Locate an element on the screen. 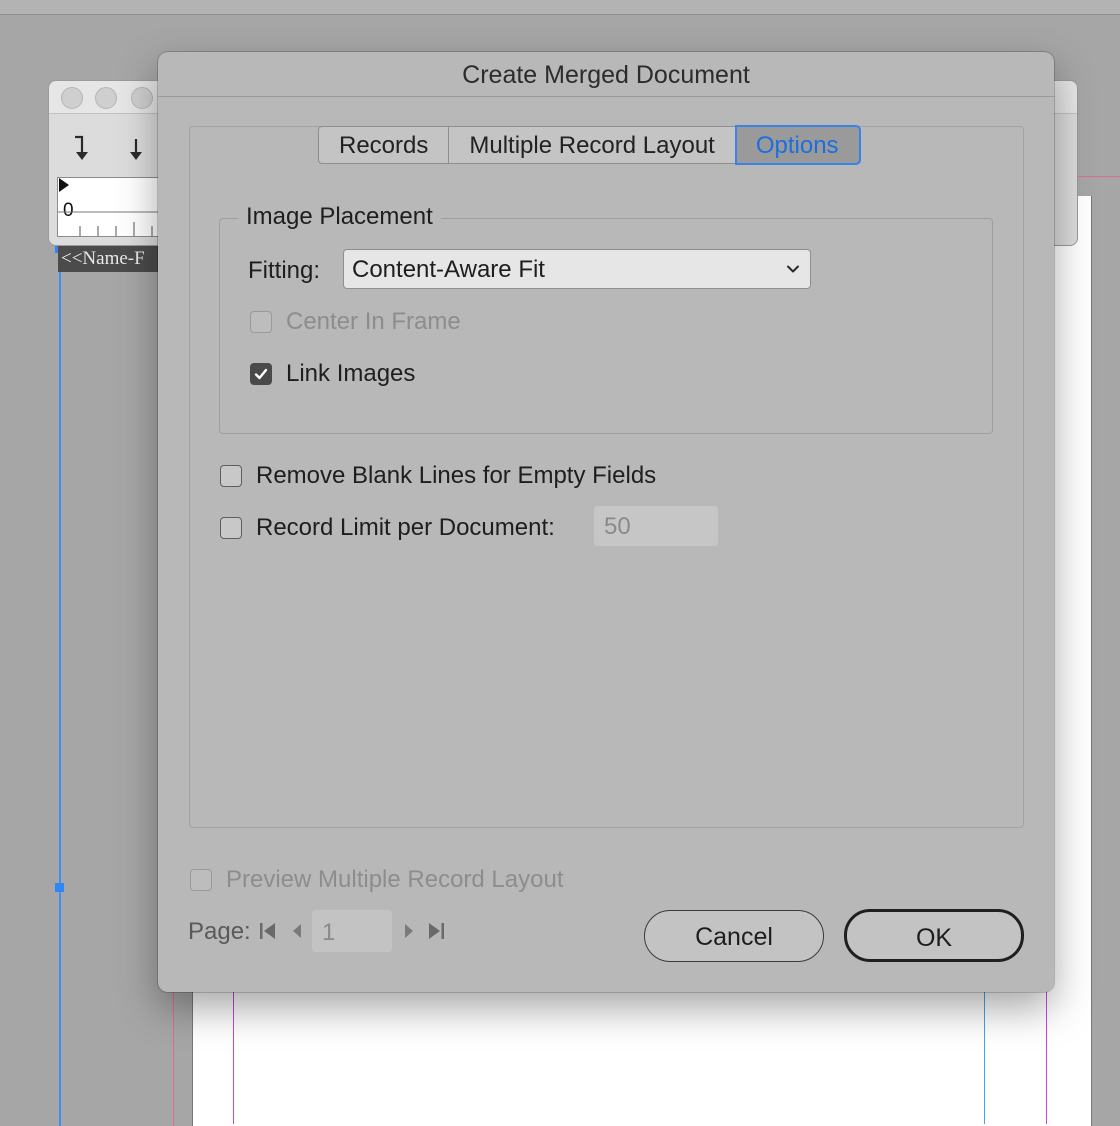 The image size is (1120, 1126). remove-blank-lines-checkbox is located at coordinates (231, 476).